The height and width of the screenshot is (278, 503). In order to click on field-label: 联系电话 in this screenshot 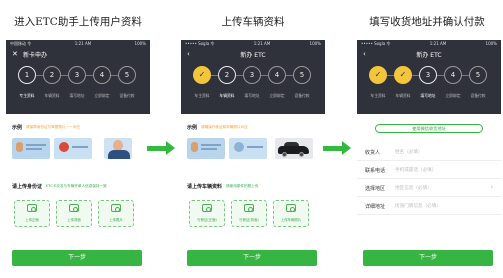, I will do `click(375, 171)`.